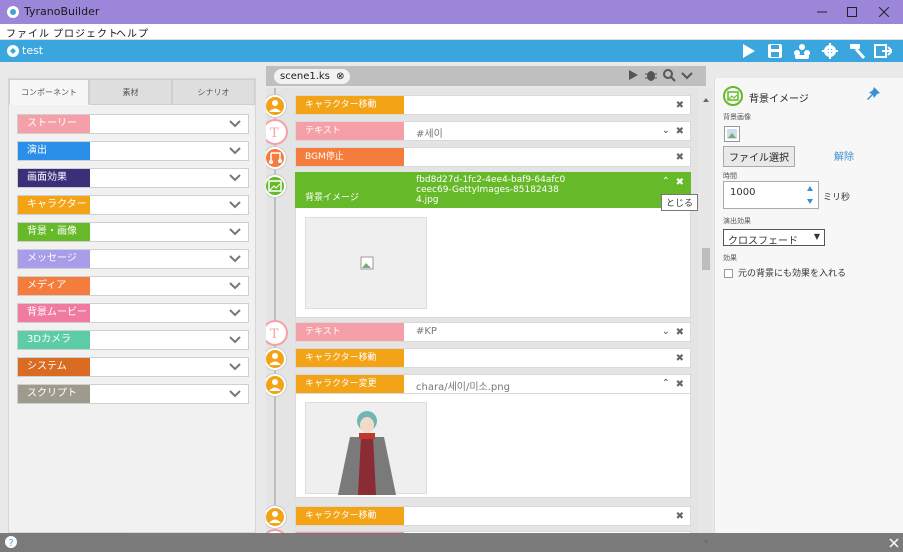  I want to click on close-tab-icon: ⊗, so click(340, 76).